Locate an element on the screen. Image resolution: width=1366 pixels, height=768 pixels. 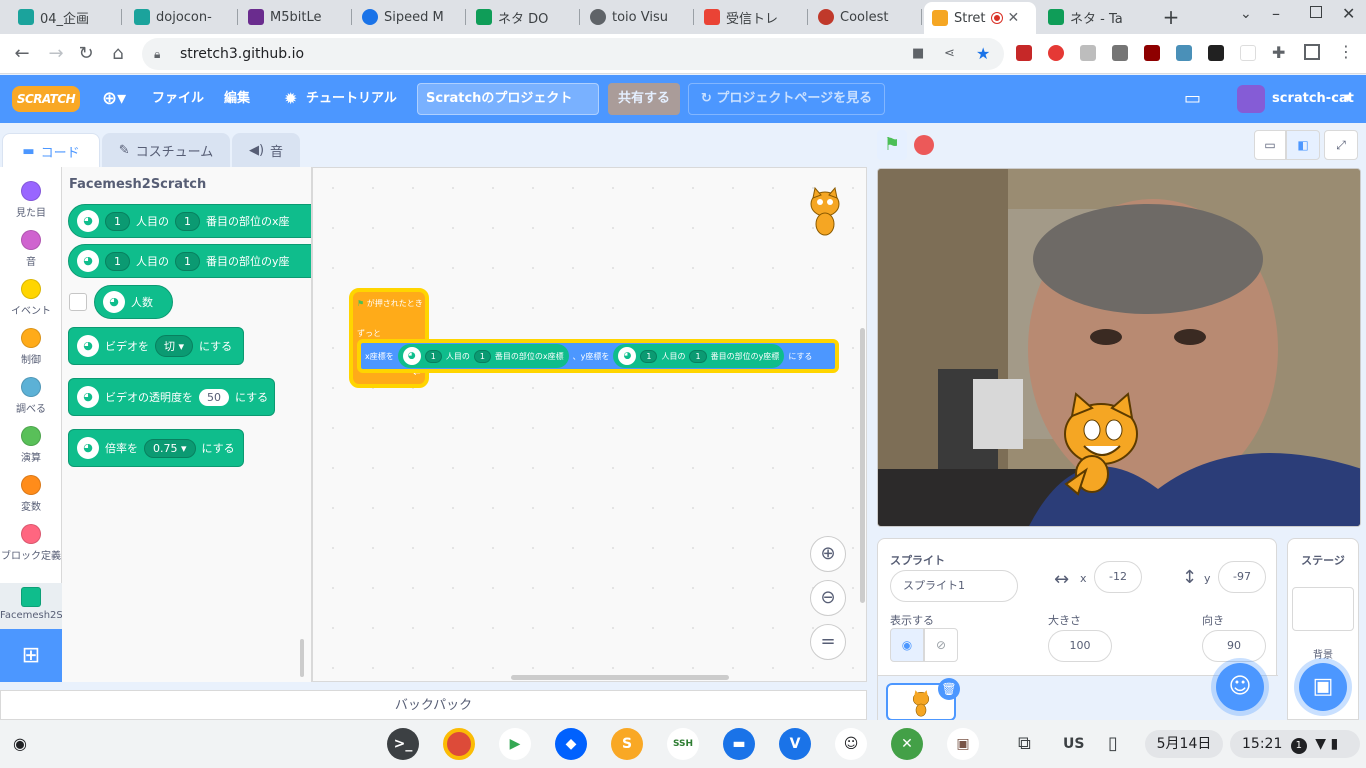
share-button: 共有する is located at coordinates (644, 99).